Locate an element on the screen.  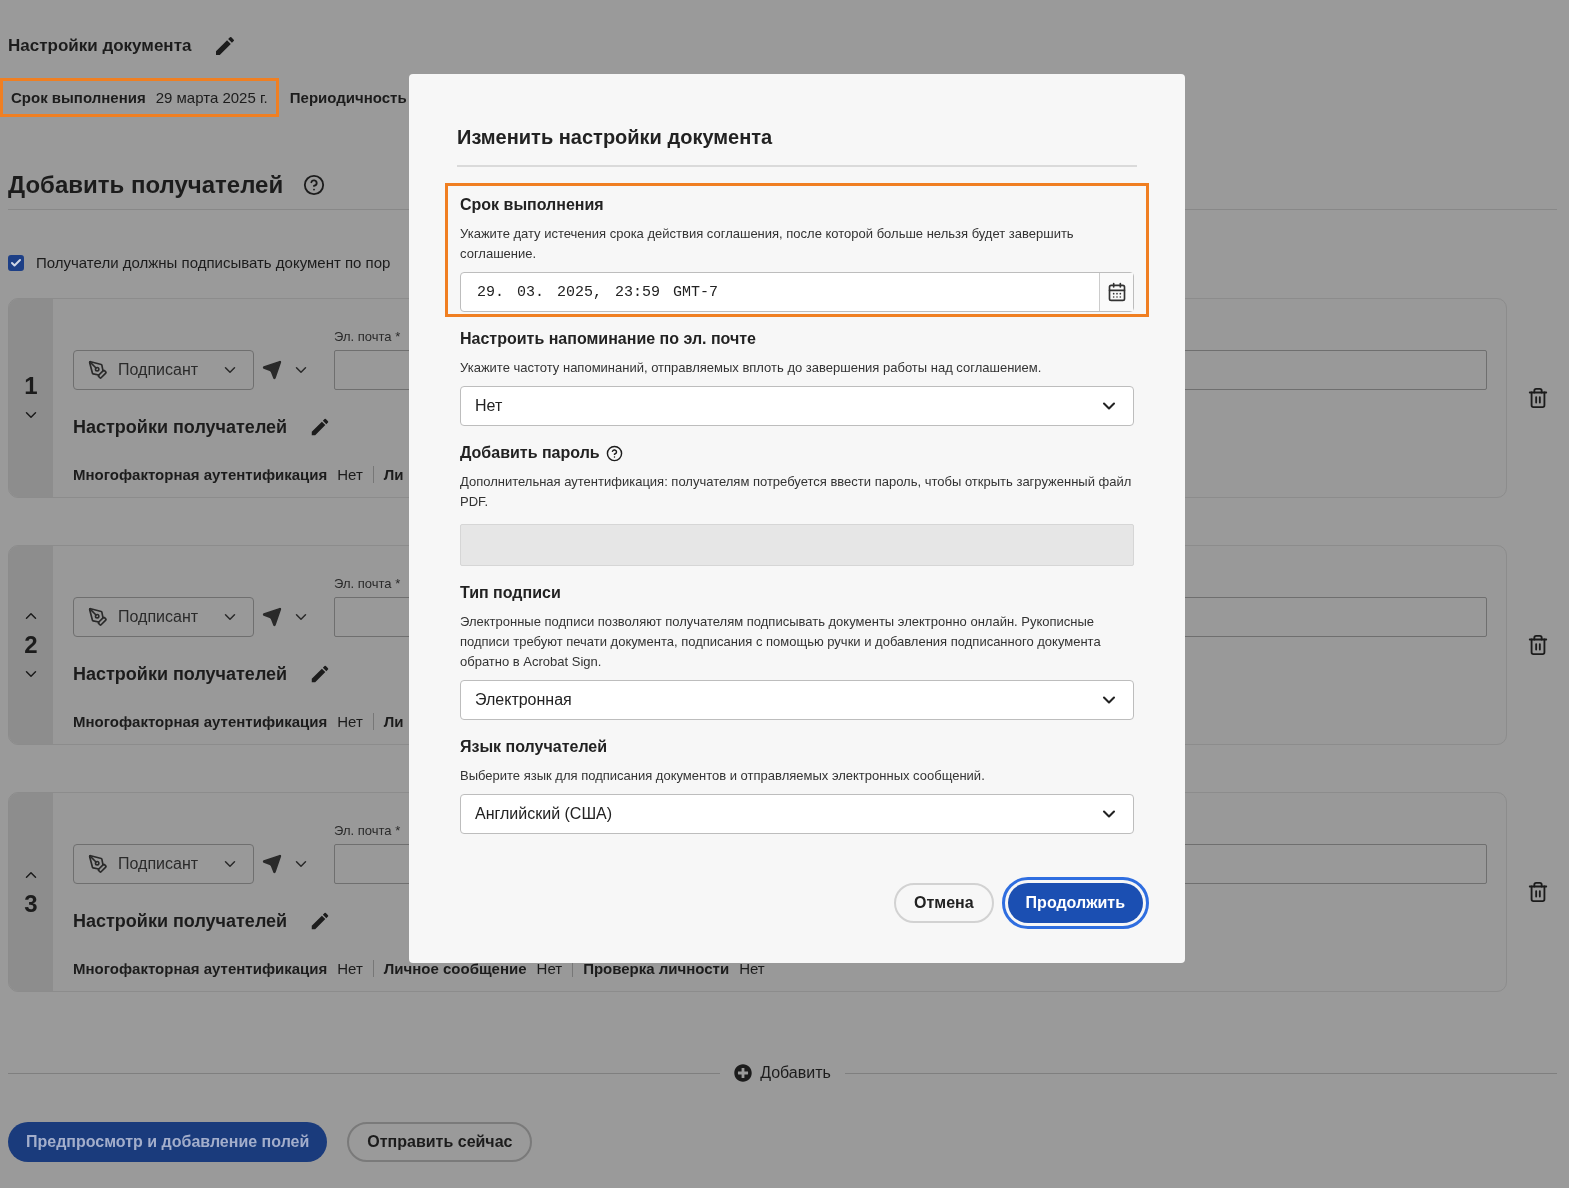
section-title: Настройки документа is located at coordinates (100, 46).